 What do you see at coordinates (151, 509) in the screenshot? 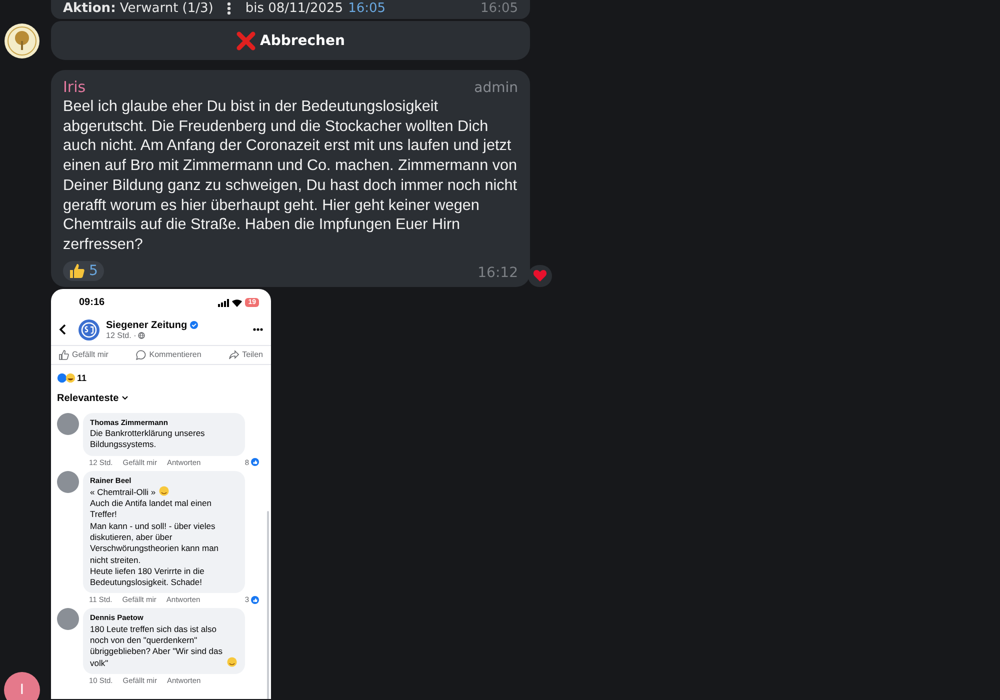
I see `comment-text: Auch die Antifa landet mal einen Treffer!` at bounding box center [151, 509].